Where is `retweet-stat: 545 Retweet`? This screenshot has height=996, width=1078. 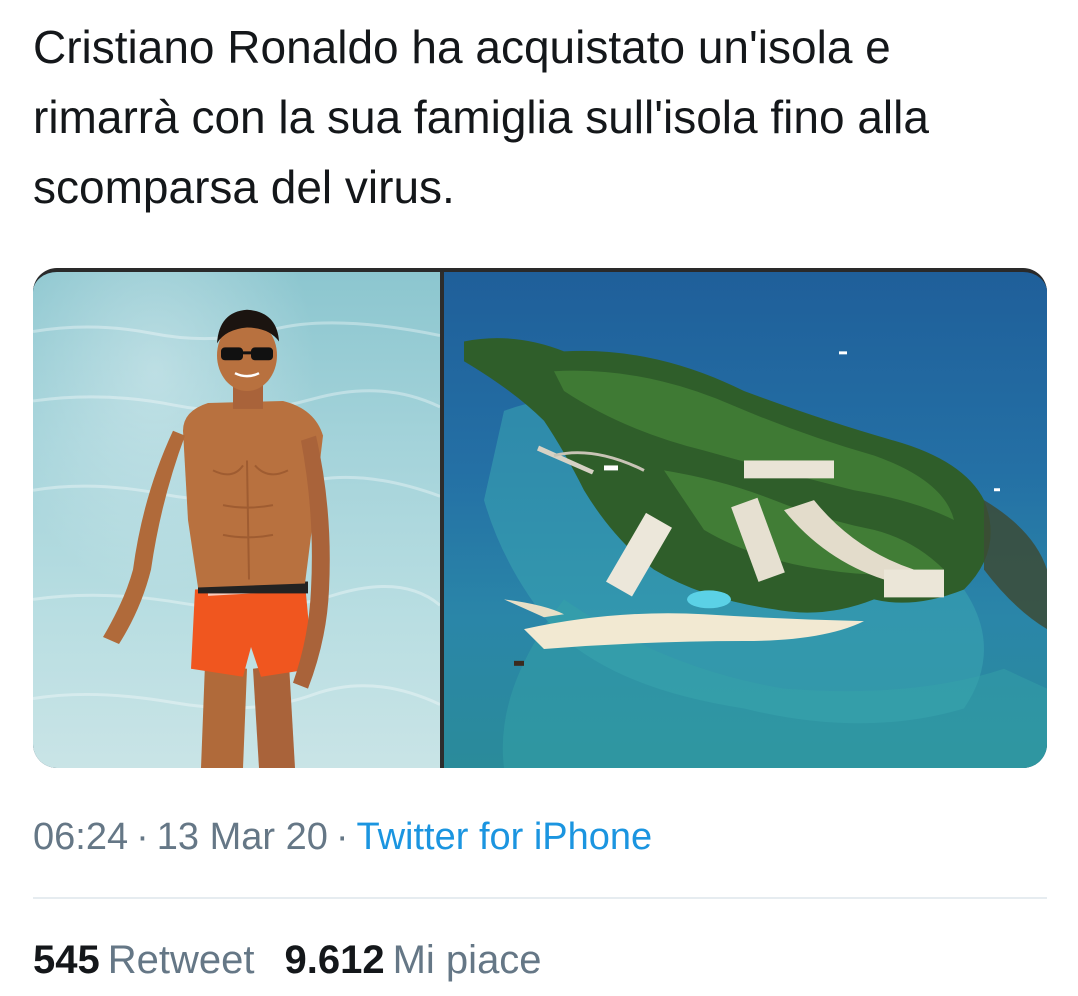 retweet-stat: 545 Retweet is located at coordinates (144, 960).